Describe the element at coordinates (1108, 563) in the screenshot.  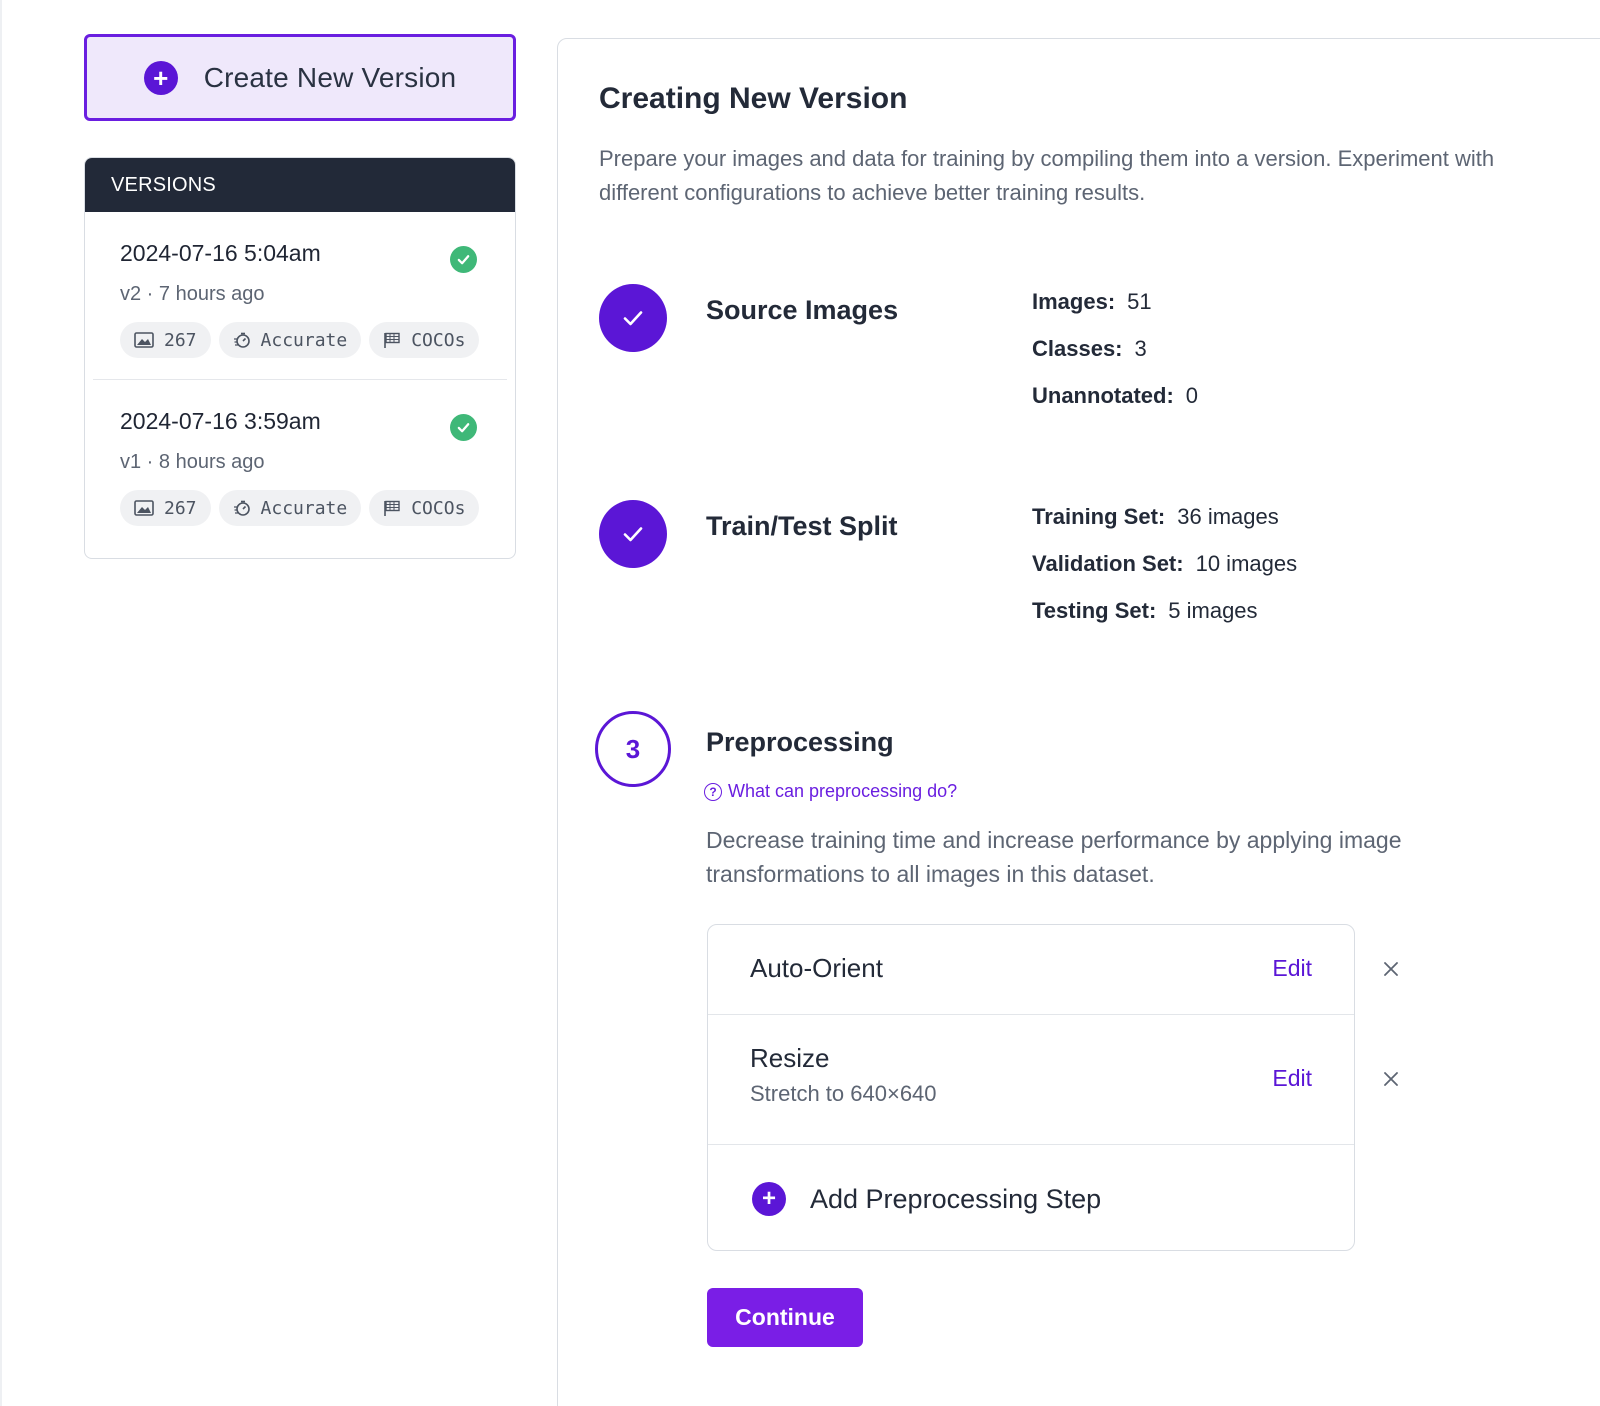
I see `stat-label: Validation Set:` at that location.